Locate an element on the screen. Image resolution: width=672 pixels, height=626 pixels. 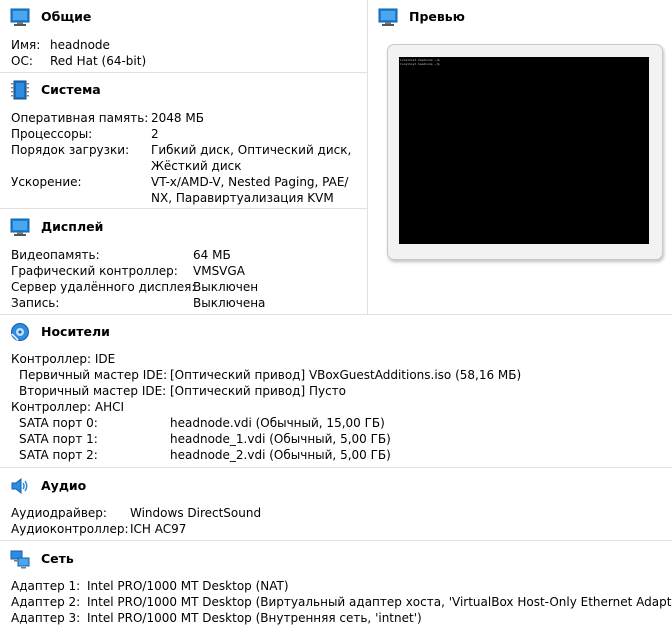
audio-controller-label: Аудиоконтроллер: is located at coordinates (70, 529).